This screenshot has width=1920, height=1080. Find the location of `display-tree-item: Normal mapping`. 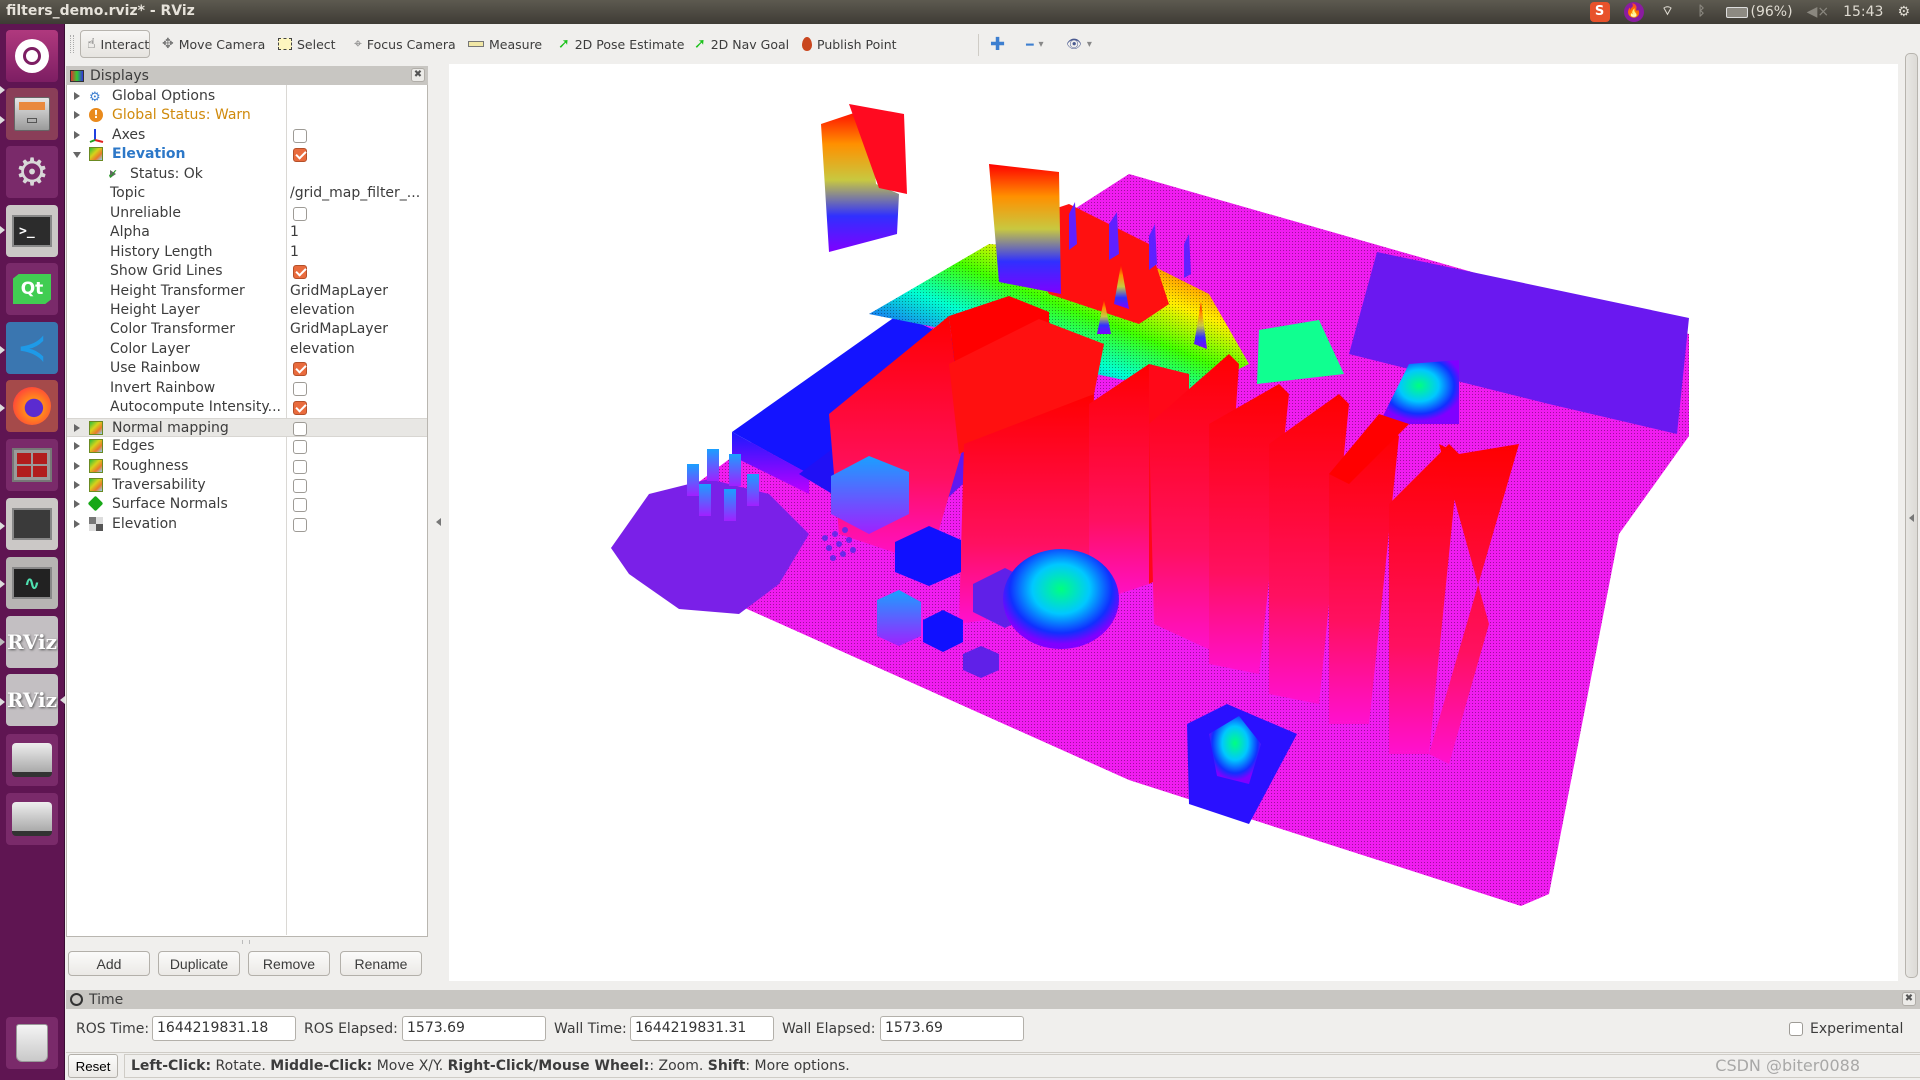

display-tree-item: Normal mapping is located at coordinates (247, 427).